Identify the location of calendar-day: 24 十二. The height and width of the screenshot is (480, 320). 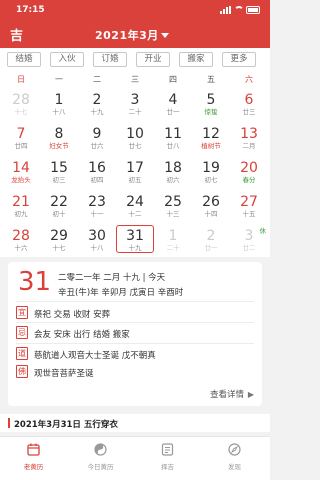
(135, 205).